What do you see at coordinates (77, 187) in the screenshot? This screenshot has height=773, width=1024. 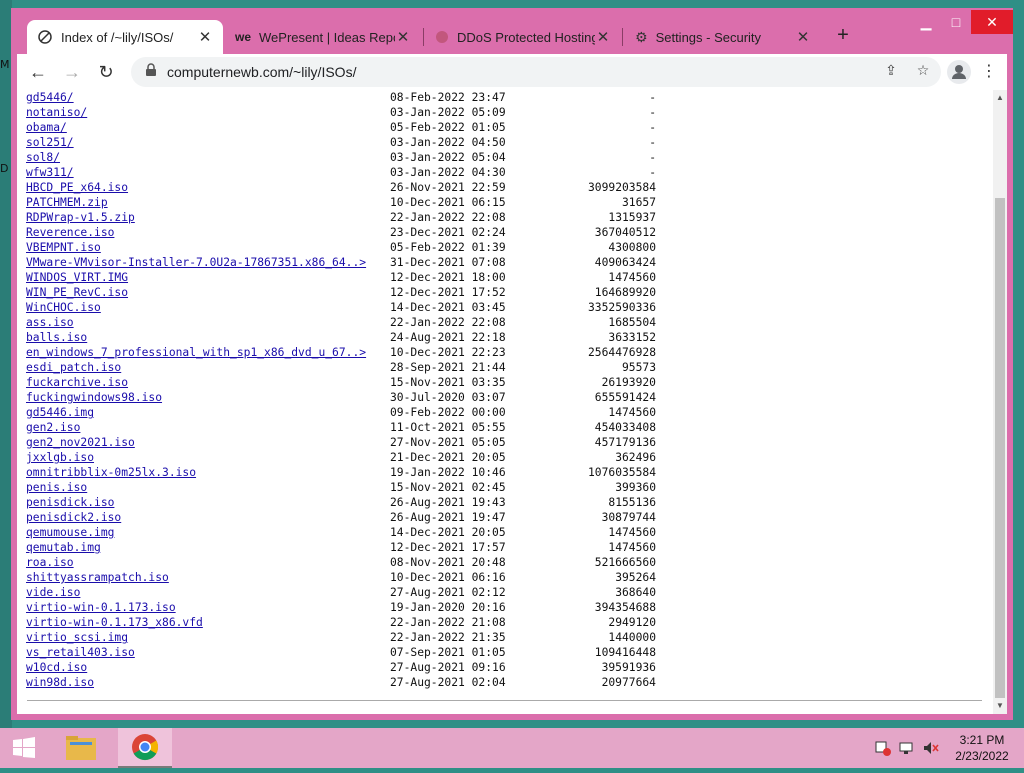 I see `file-link: HBCD_PE_x64.iso` at bounding box center [77, 187].